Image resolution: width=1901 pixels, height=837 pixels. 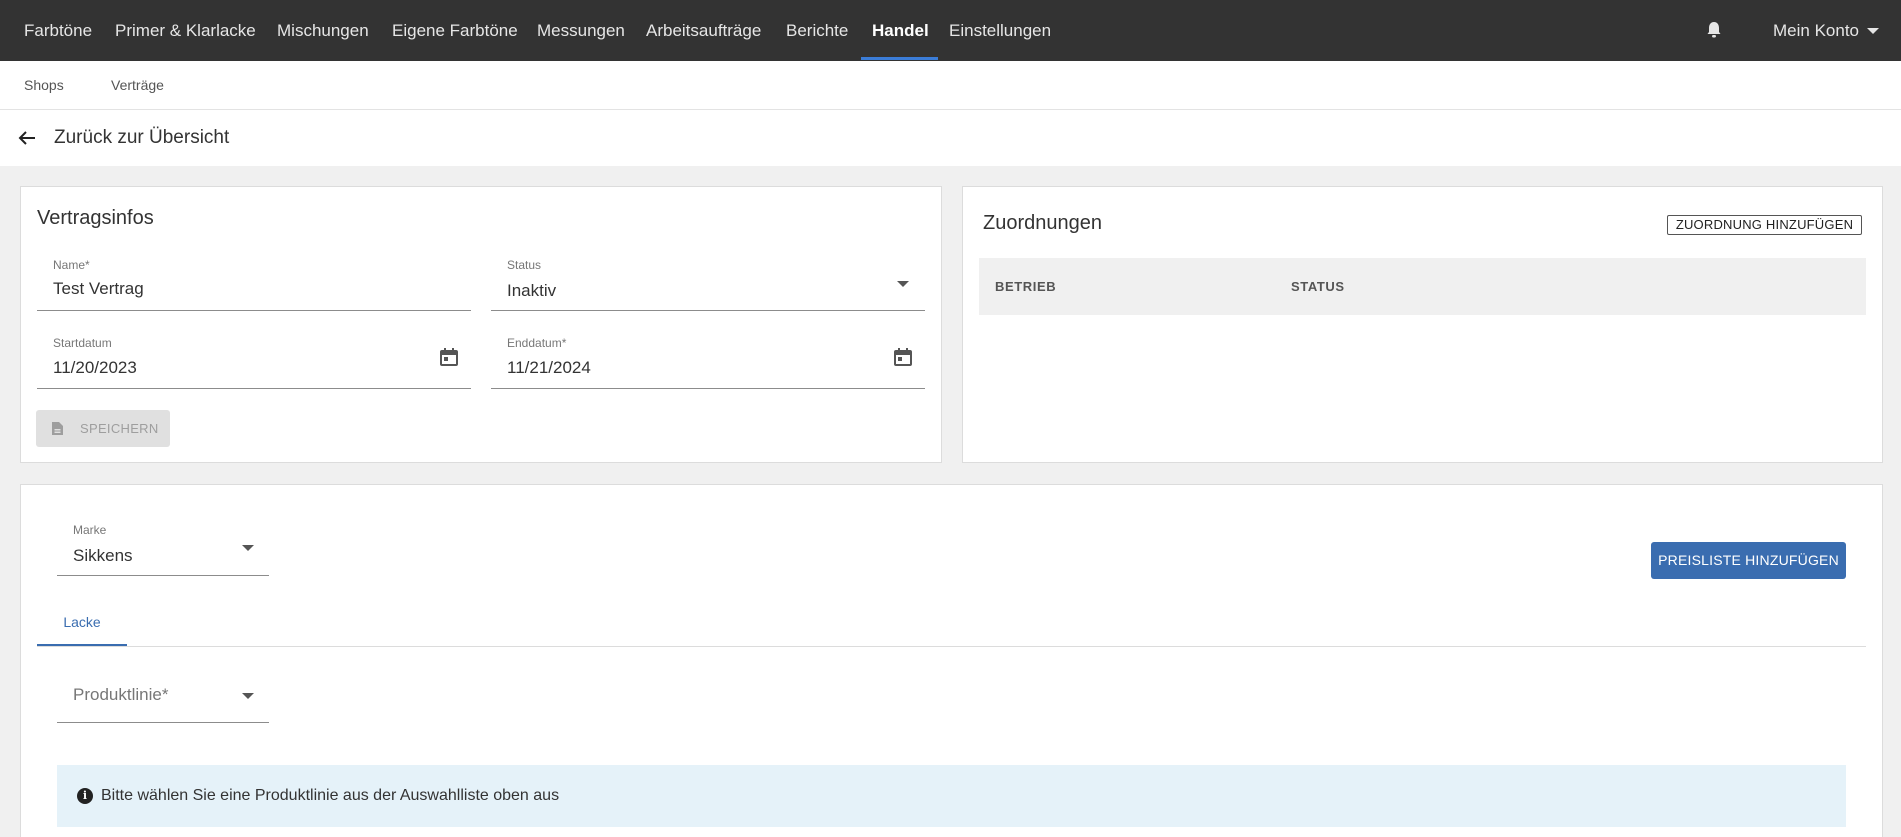 I want to click on status-label: Status, so click(x=524, y=265).